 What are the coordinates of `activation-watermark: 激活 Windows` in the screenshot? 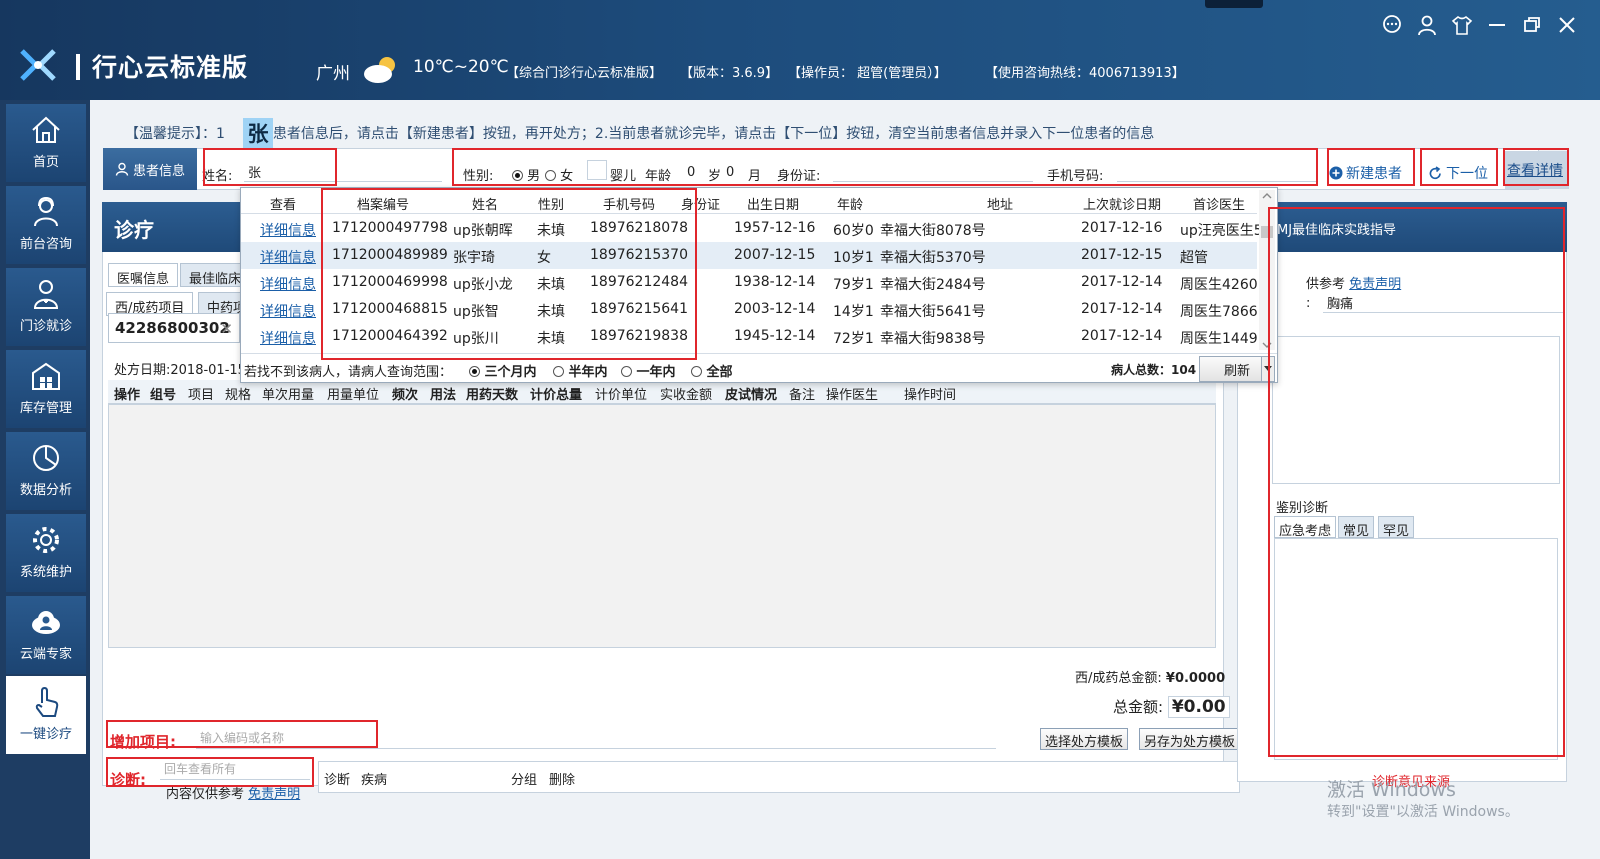 It's located at (1391, 790).